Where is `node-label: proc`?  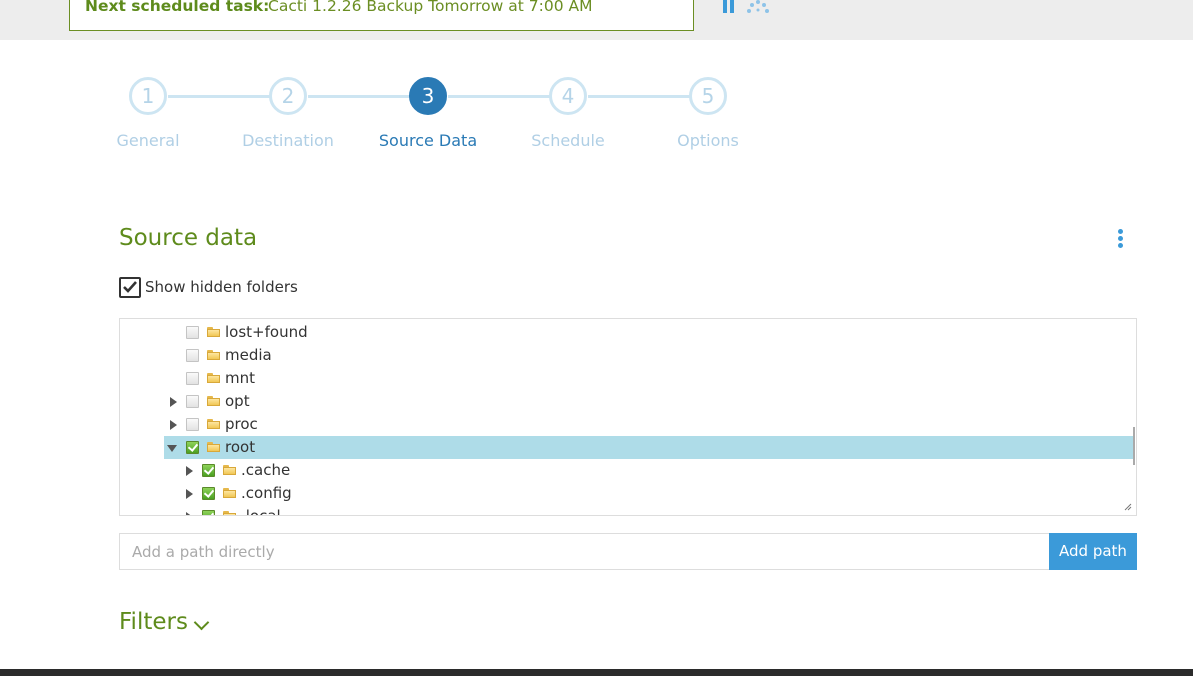 node-label: proc is located at coordinates (241, 424).